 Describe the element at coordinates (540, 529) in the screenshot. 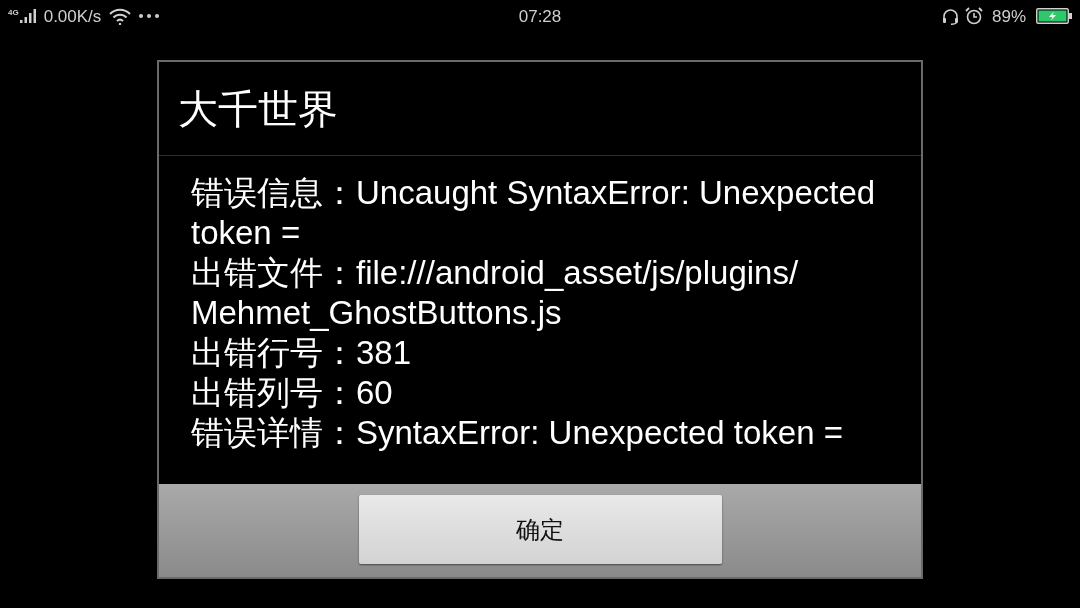

I see `confirm-button: 确定` at that location.